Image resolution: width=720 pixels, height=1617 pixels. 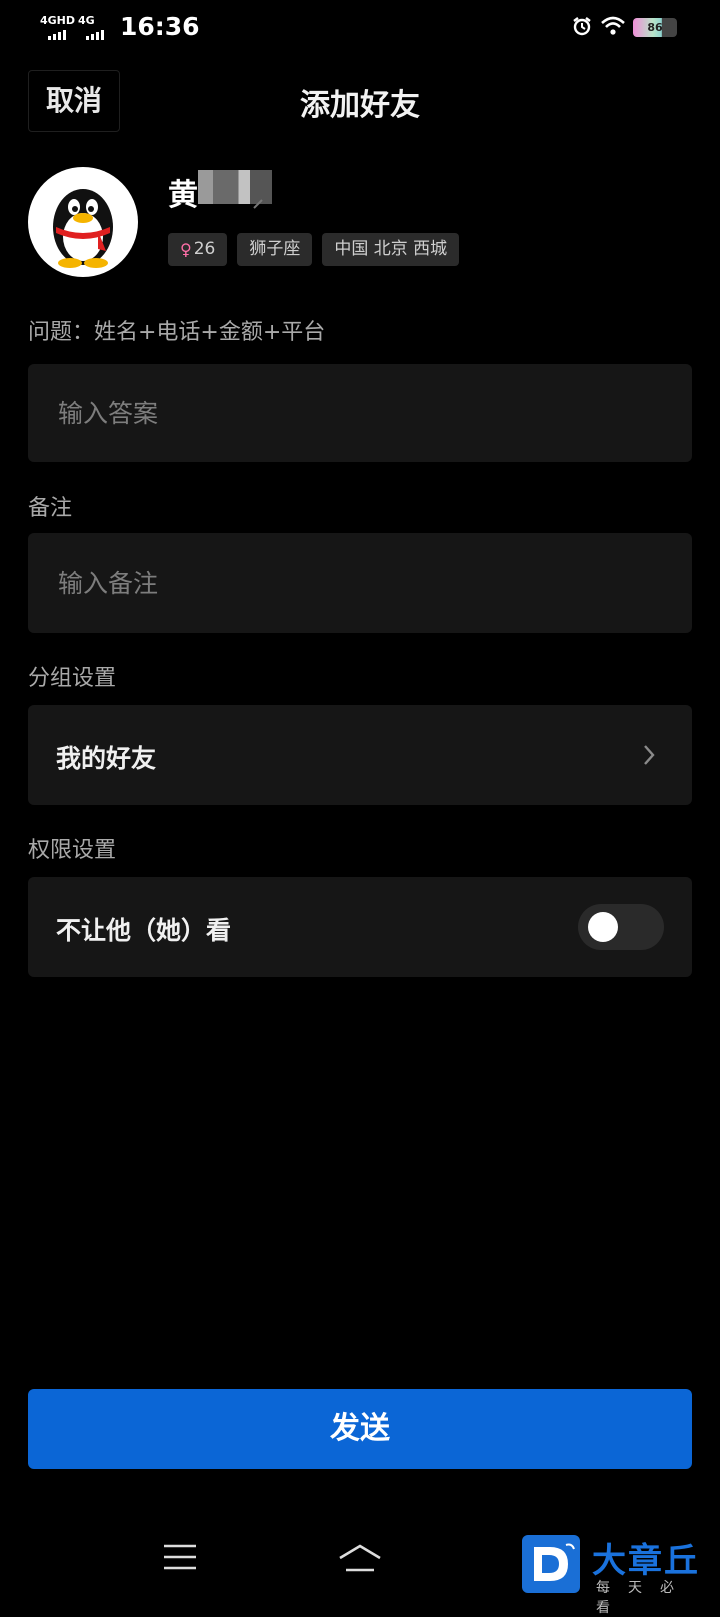 What do you see at coordinates (86, 20) in the screenshot?
I see `network-indicator-2: 4G` at bounding box center [86, 20].